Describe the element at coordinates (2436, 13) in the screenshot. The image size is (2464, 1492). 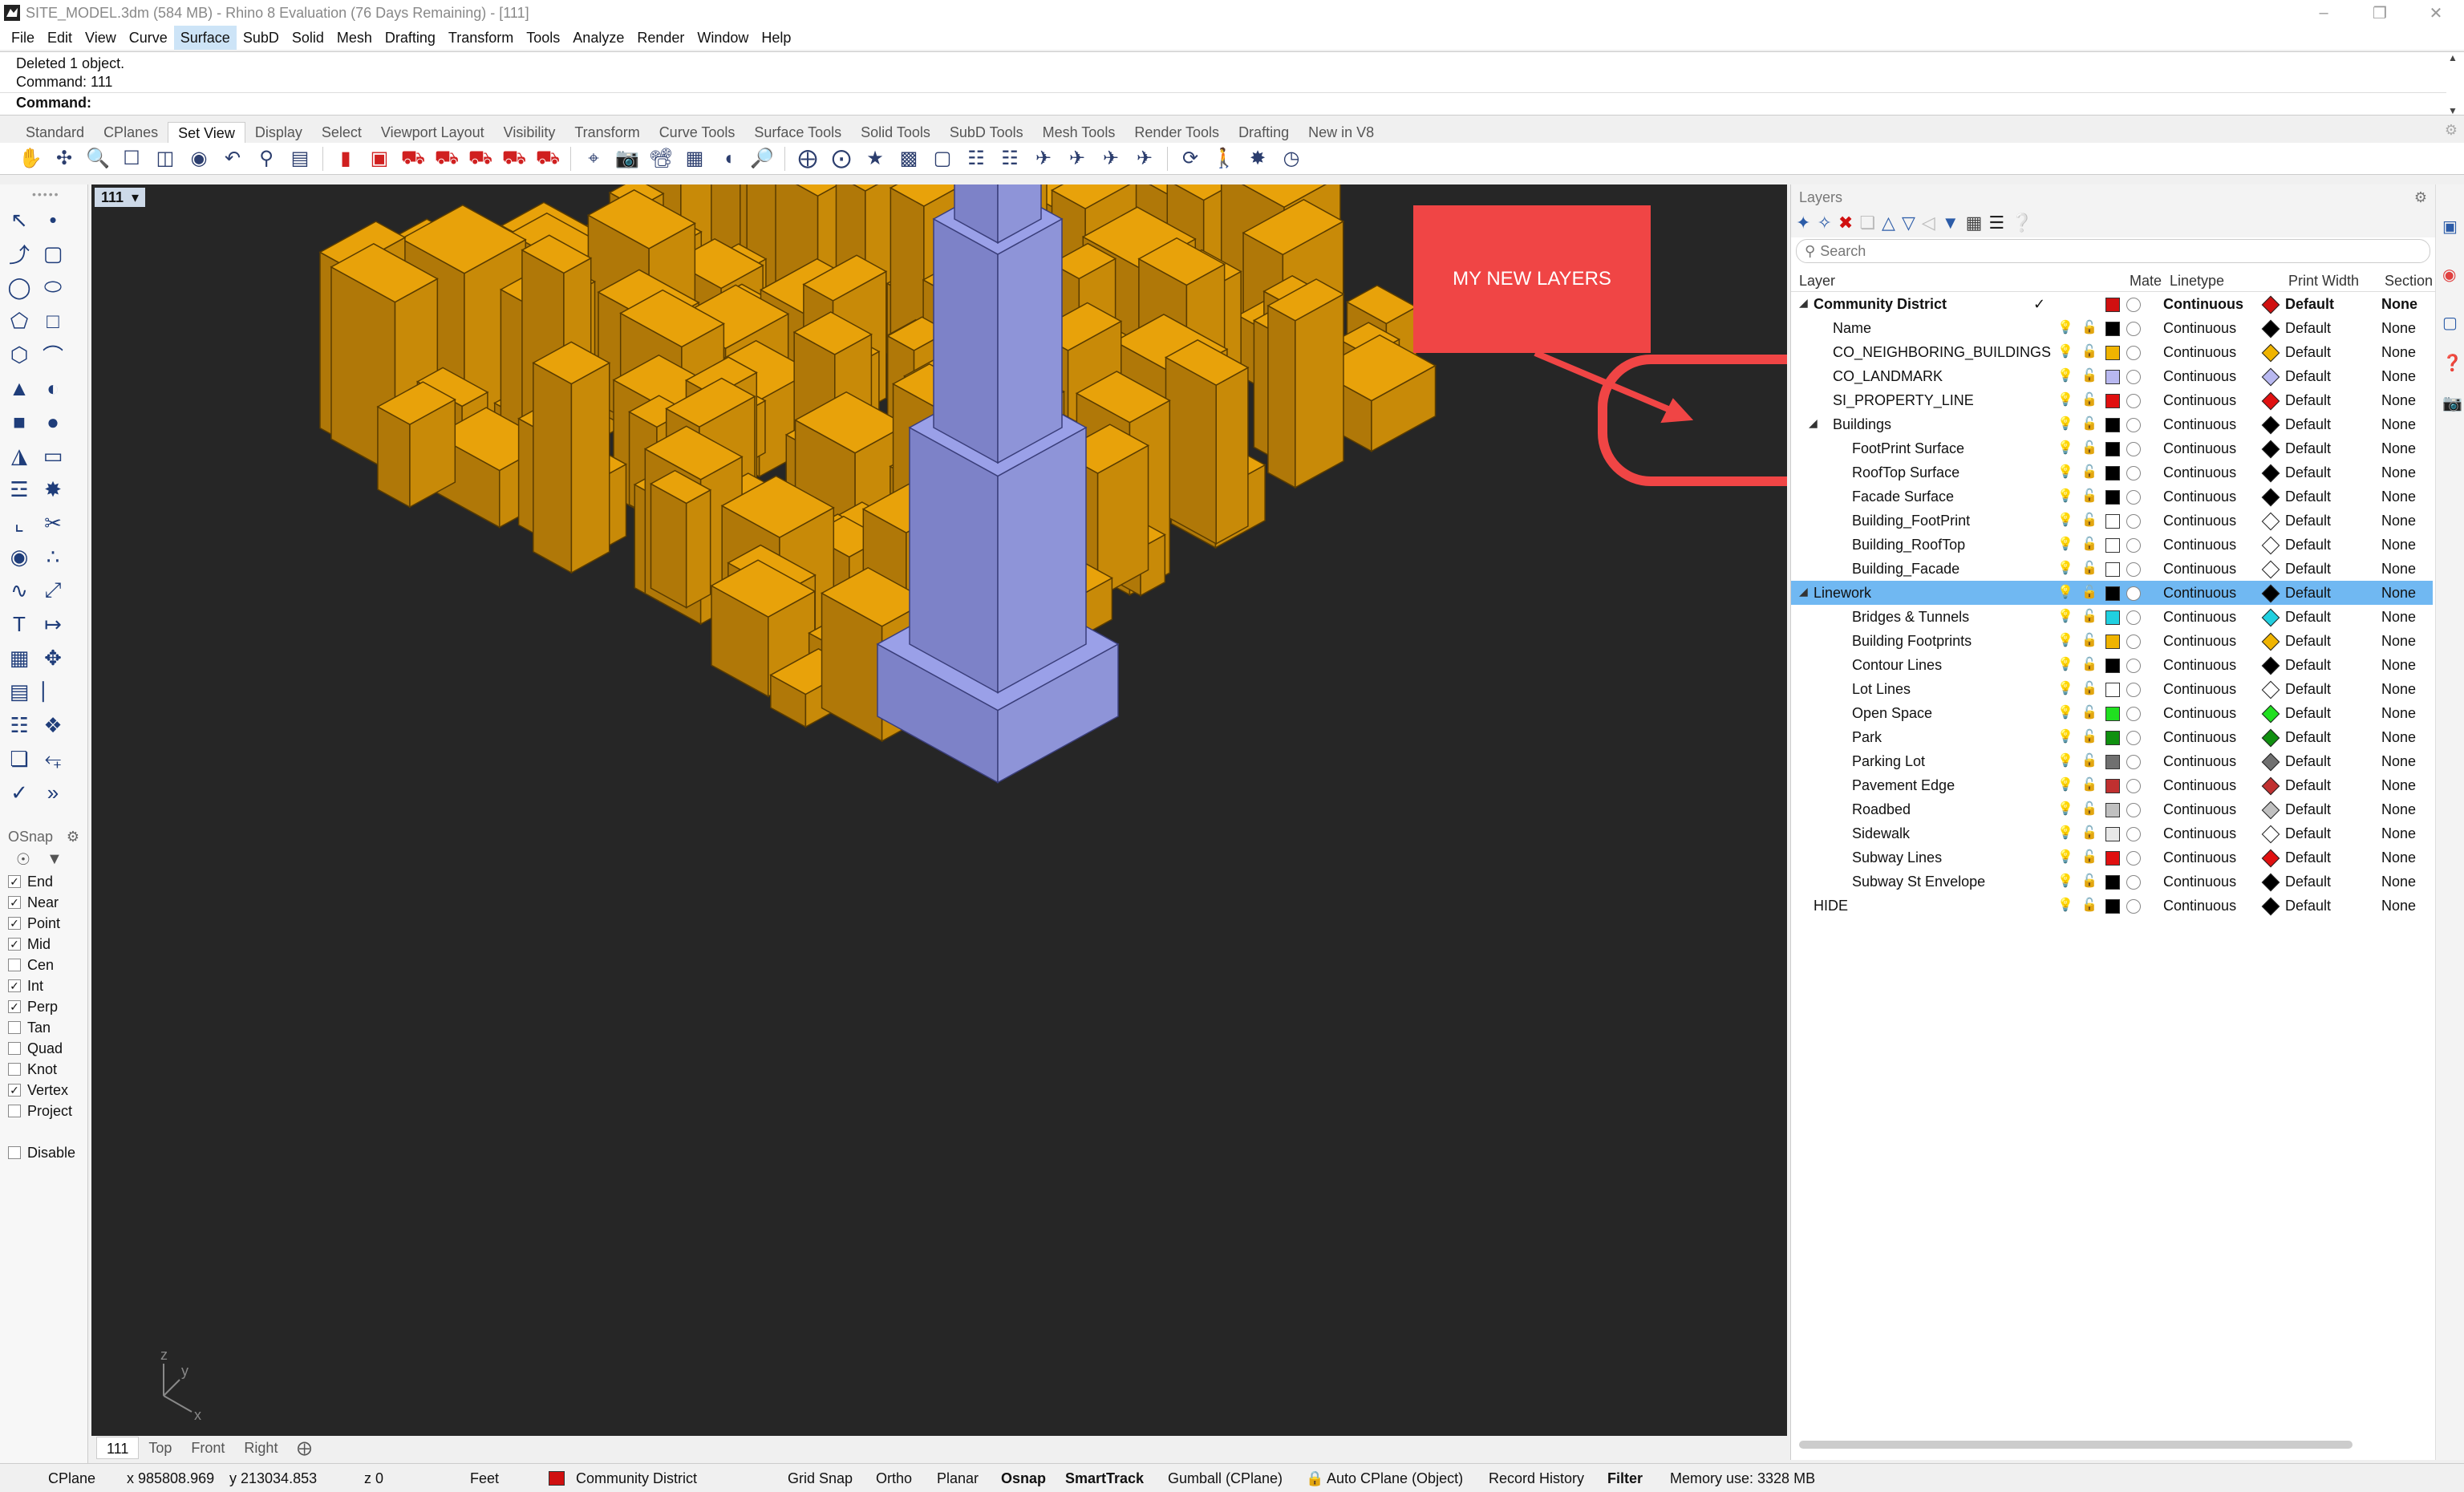
I see `close-button: ✕` at that location.